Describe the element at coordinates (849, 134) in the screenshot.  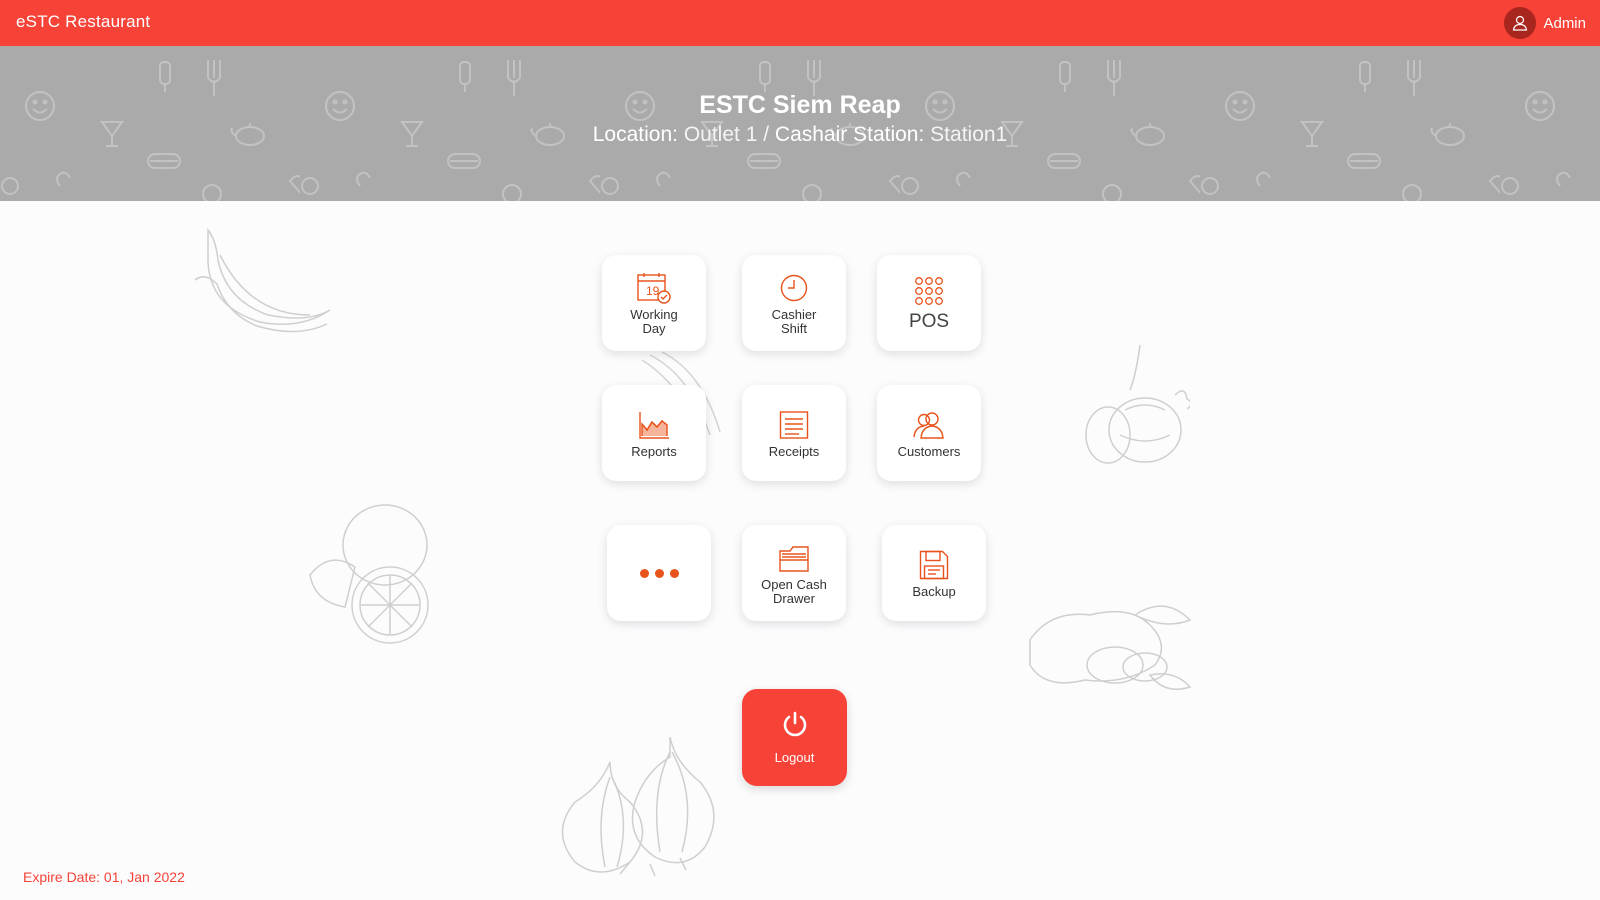
I see `station-label: Cashair Station:` at that location.